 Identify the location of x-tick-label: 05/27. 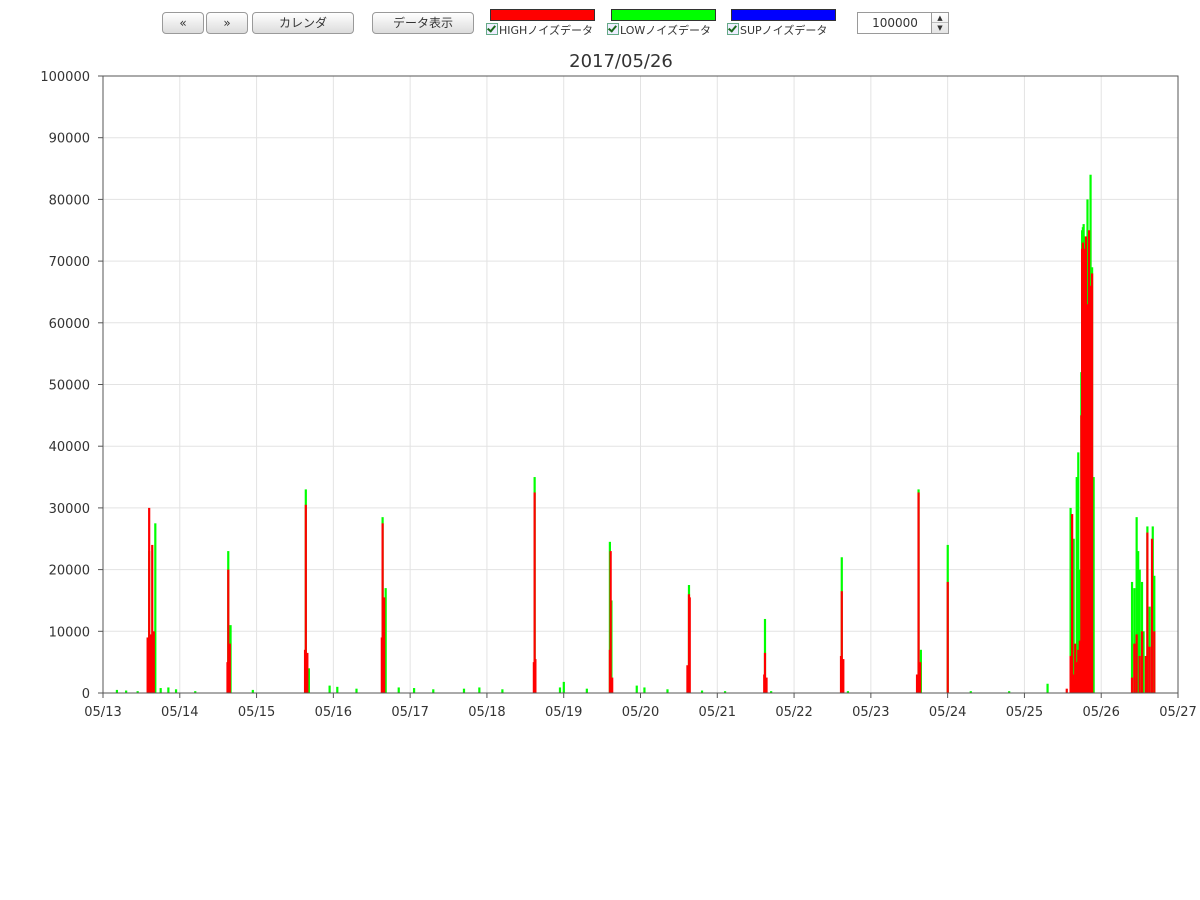
(1177, 712).